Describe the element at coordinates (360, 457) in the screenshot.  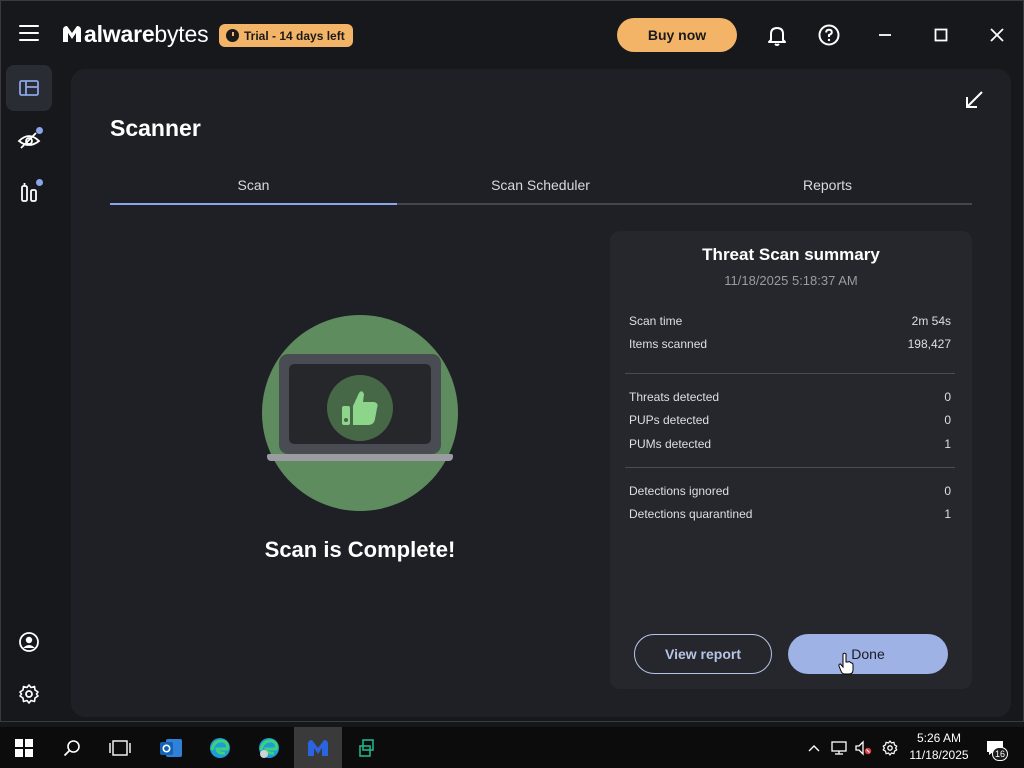
I see `laptop-base` at that location.